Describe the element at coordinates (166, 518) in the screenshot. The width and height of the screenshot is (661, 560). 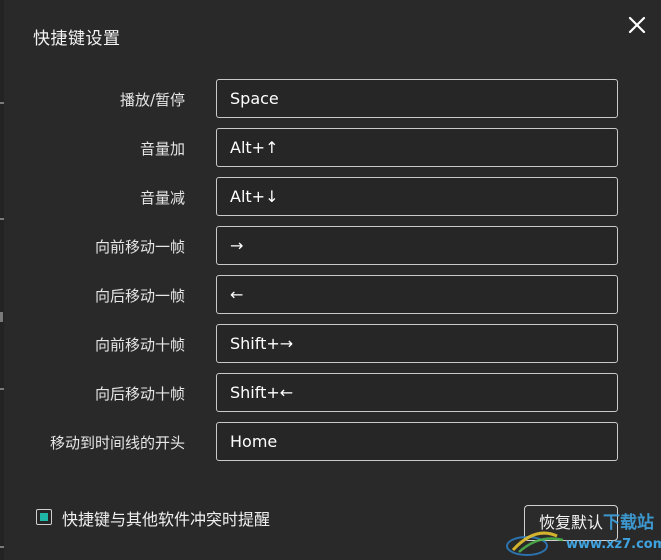
I see `conflict-reminder-label: 快捷键与其他软件冲突时提醒` at that location.